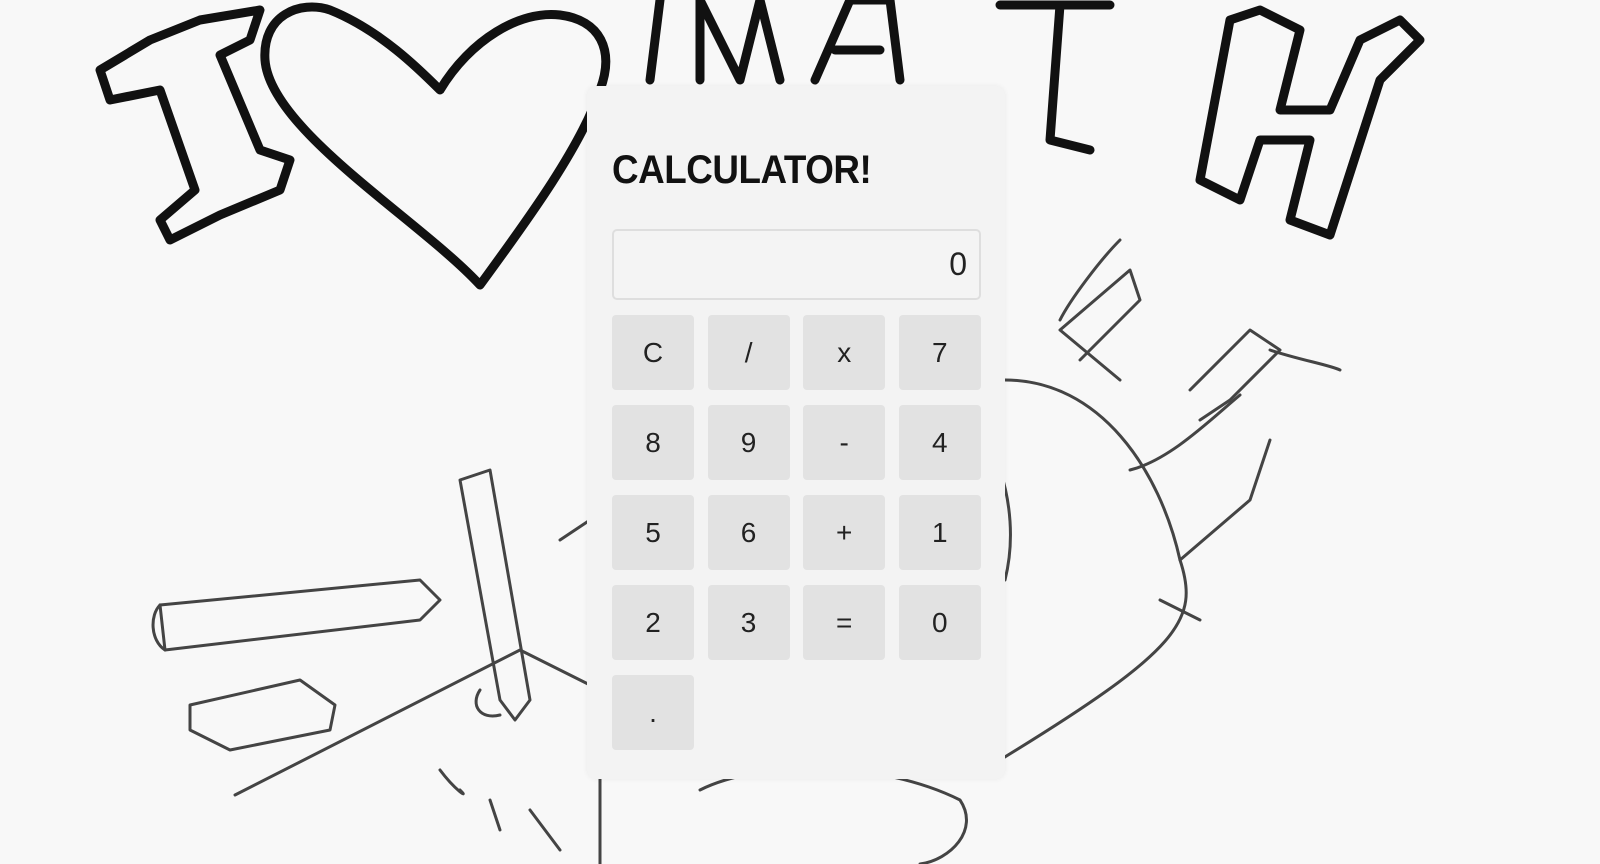  I want to click on key-divide-button: /, so click(748, 352).